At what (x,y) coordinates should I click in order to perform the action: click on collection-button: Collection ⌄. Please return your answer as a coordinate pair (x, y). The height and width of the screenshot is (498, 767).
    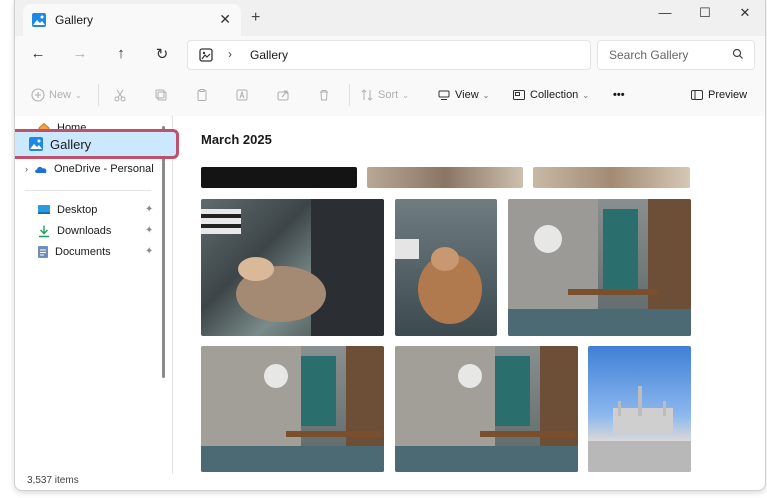
    Looking at the image, I should click on (550, 95).